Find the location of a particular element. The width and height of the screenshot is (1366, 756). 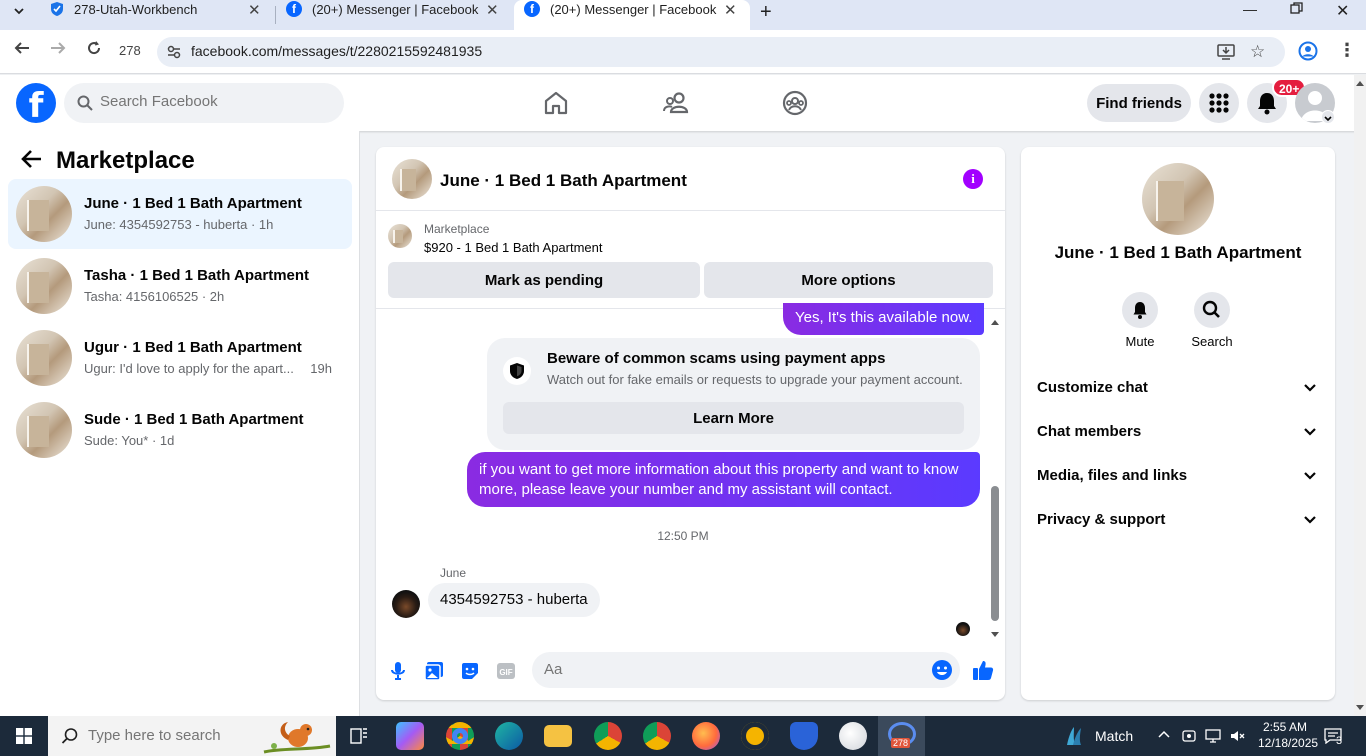

incoming-message: 4354592753 - huberta is located at coordinates (514, 600).